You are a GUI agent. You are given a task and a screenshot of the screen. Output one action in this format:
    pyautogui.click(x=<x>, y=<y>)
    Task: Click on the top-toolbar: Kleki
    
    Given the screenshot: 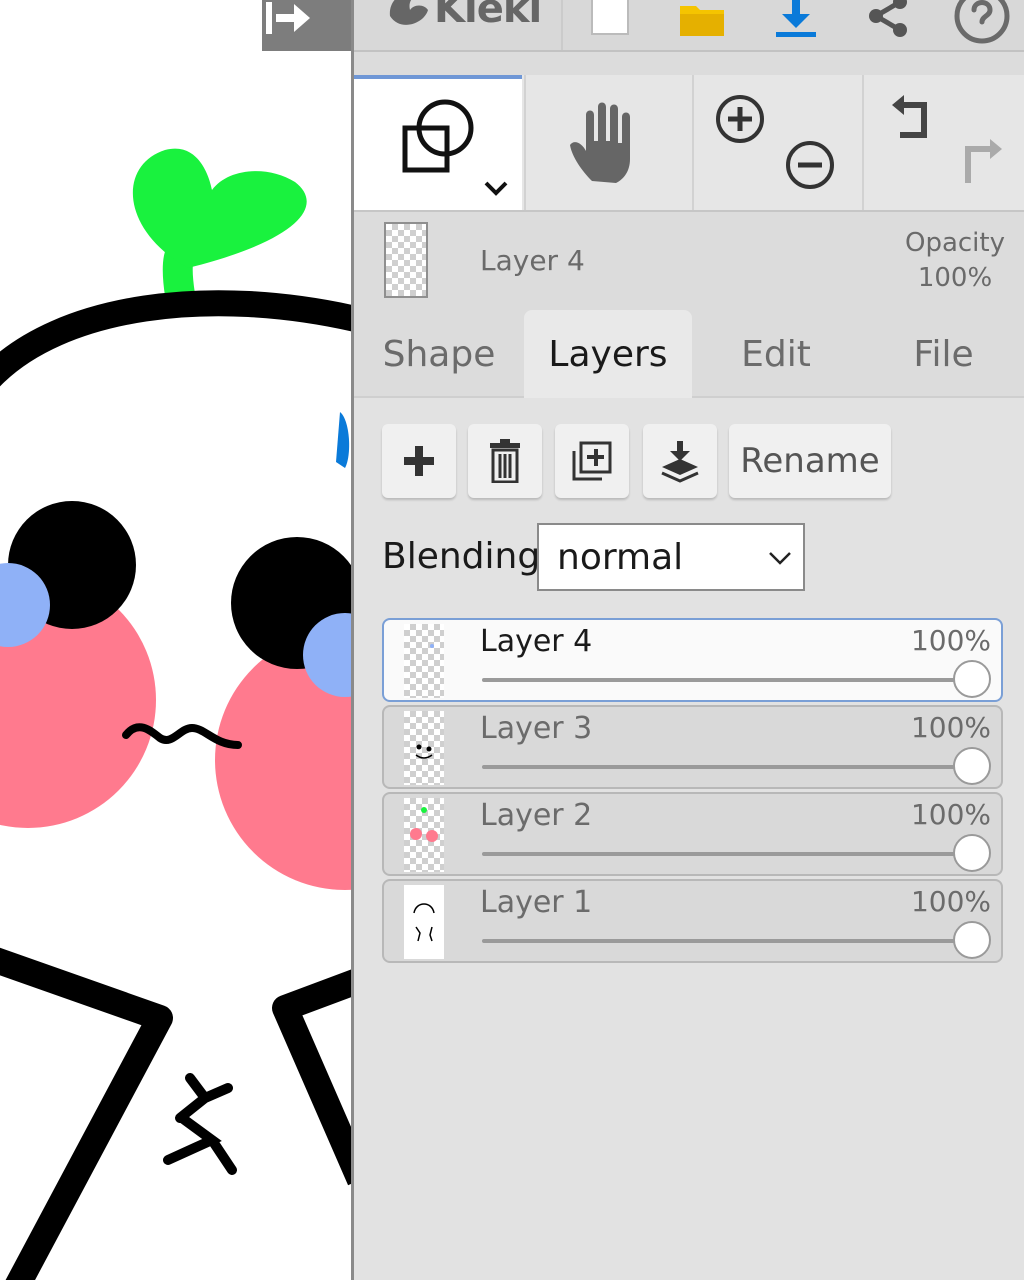 What is the action you would take?
    pyautogui.click(x=689, y=26)
    